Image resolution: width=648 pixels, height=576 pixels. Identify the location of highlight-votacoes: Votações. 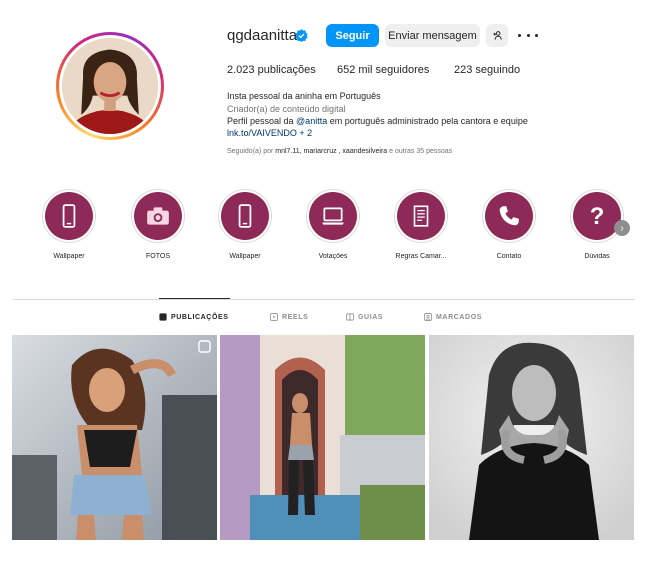
(333, 224).